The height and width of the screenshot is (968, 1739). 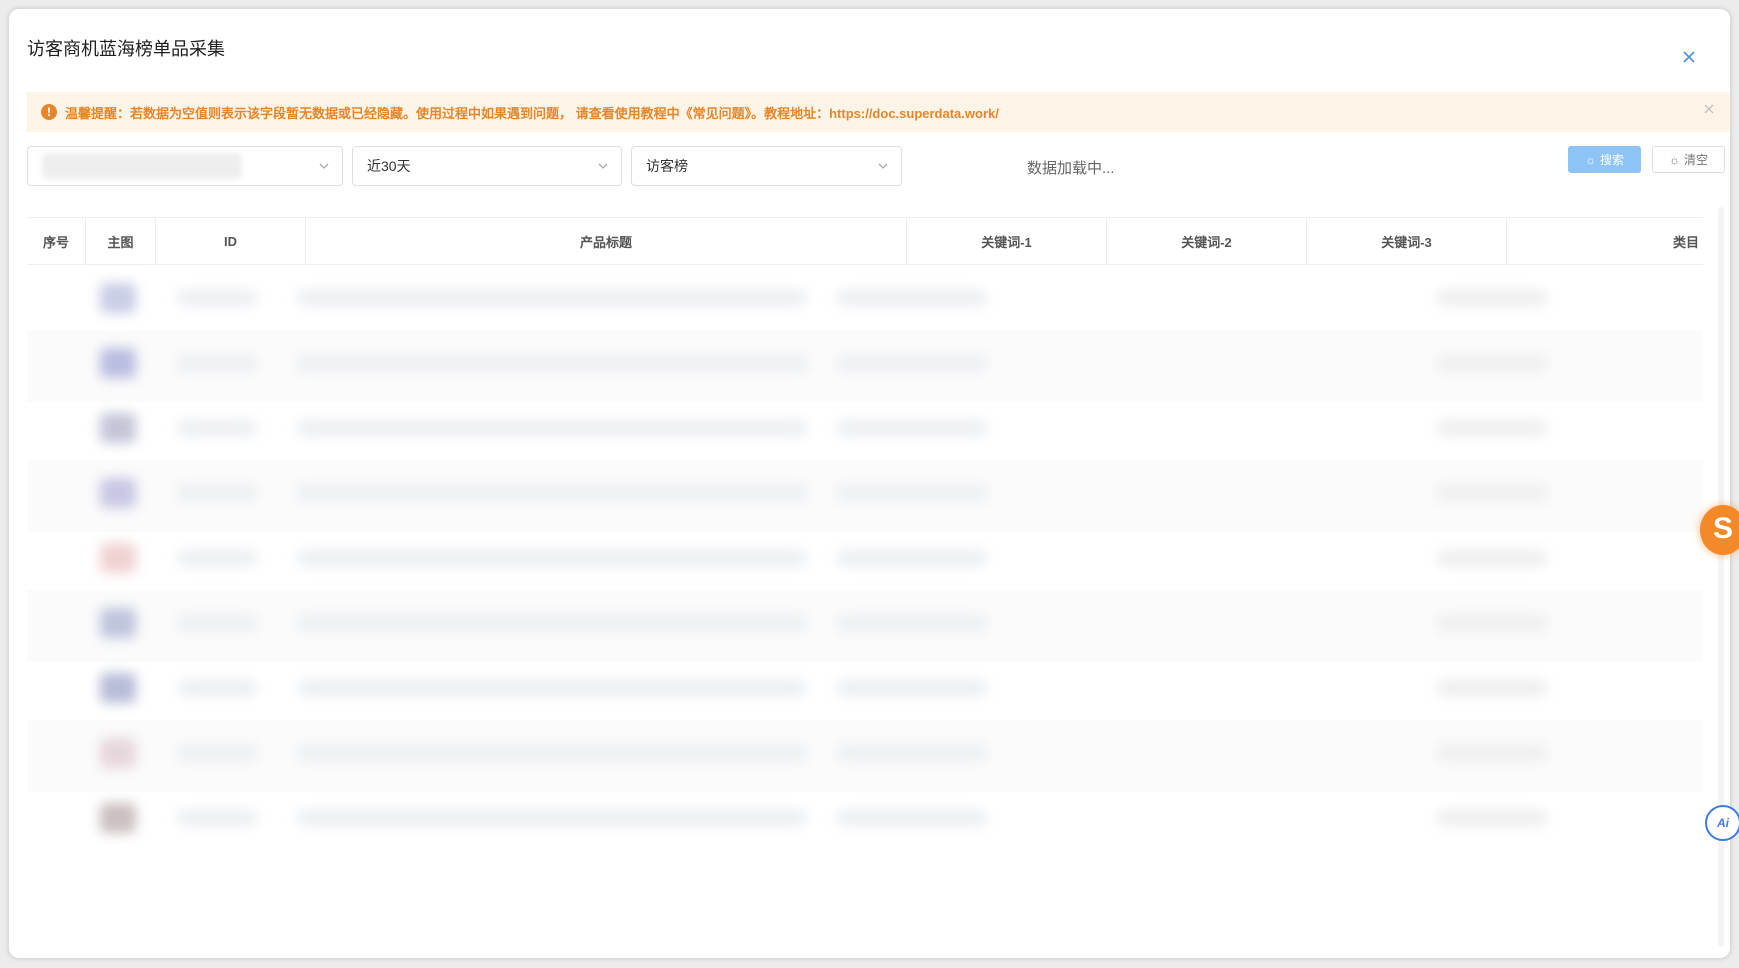 I want to click on col-keyword-3: 关键词-3, so click(x=1407, y=241).